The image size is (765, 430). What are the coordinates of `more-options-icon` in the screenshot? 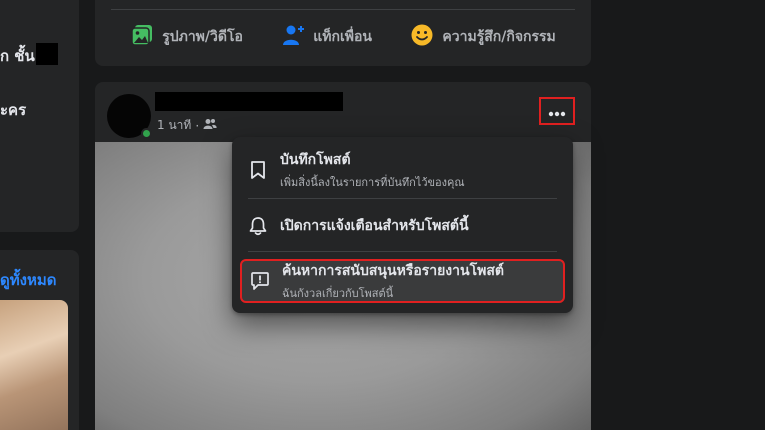 It's located at (557, 111).